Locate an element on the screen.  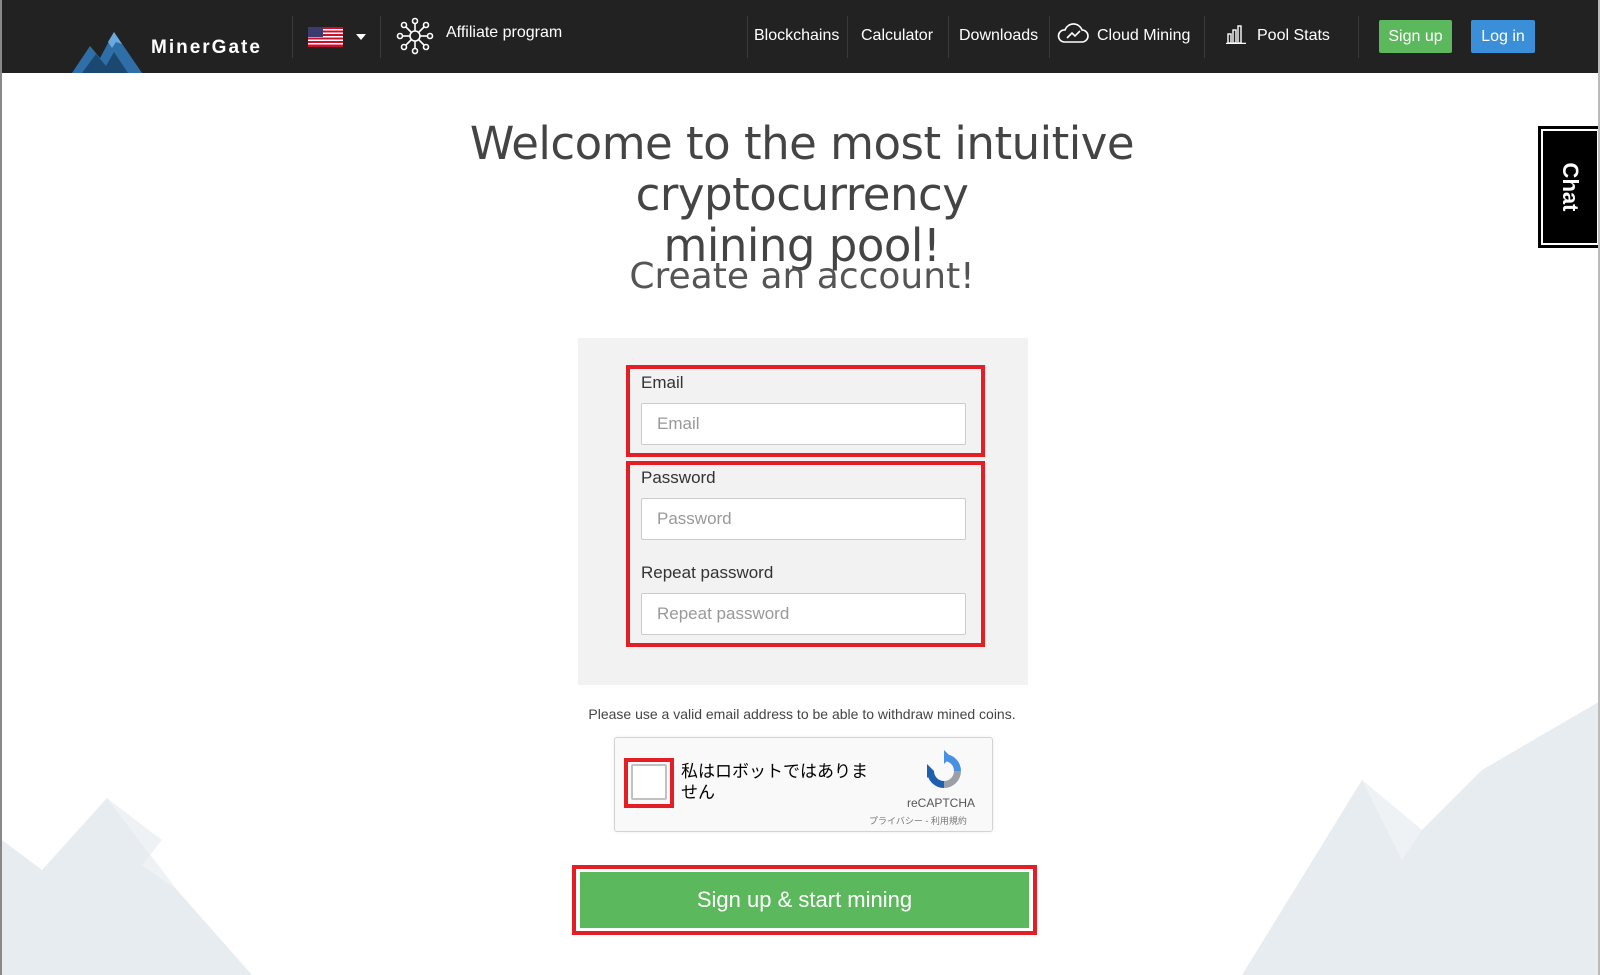
password-input is located at coordinates (803, 519).